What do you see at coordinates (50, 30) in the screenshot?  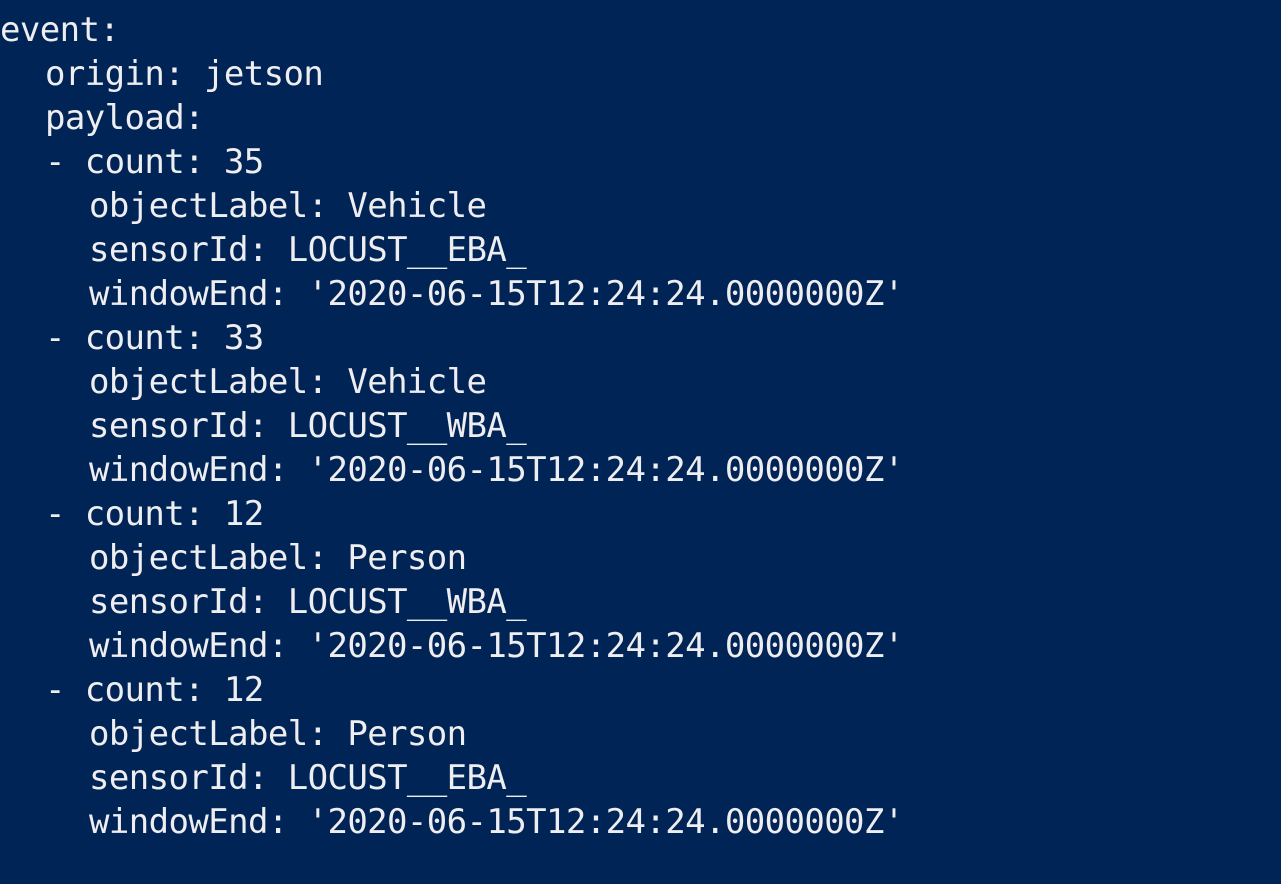 I see `yaml-key: event` at bounding box center [50, 30].